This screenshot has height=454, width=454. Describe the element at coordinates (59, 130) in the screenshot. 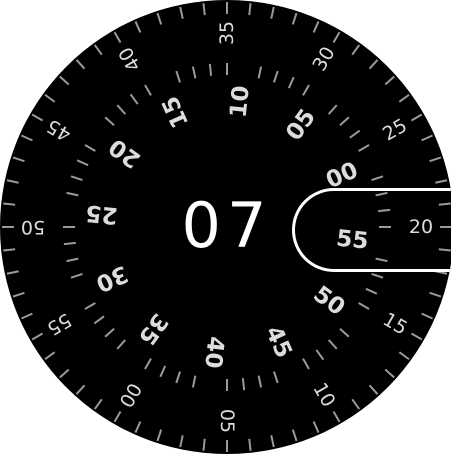

I see `seconds-label: 45` at that location.